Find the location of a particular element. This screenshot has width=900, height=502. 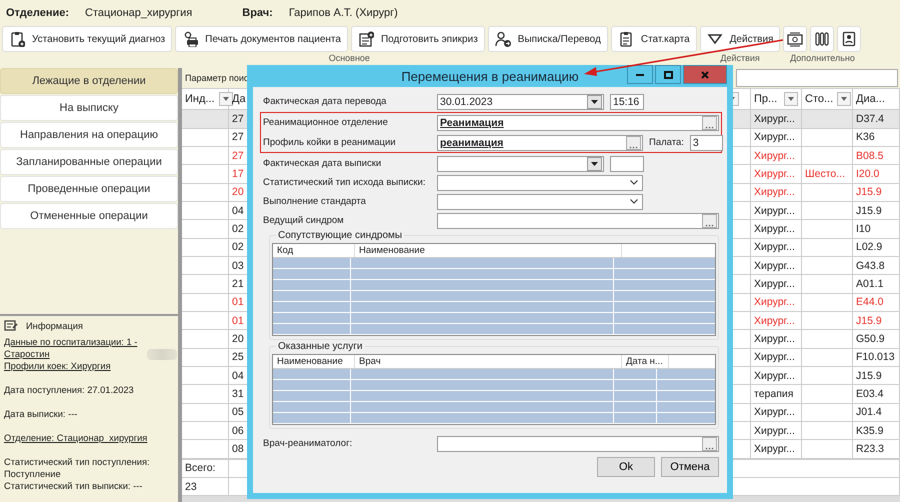

table-cell: J15.9 is located at coordinates (869, 192).